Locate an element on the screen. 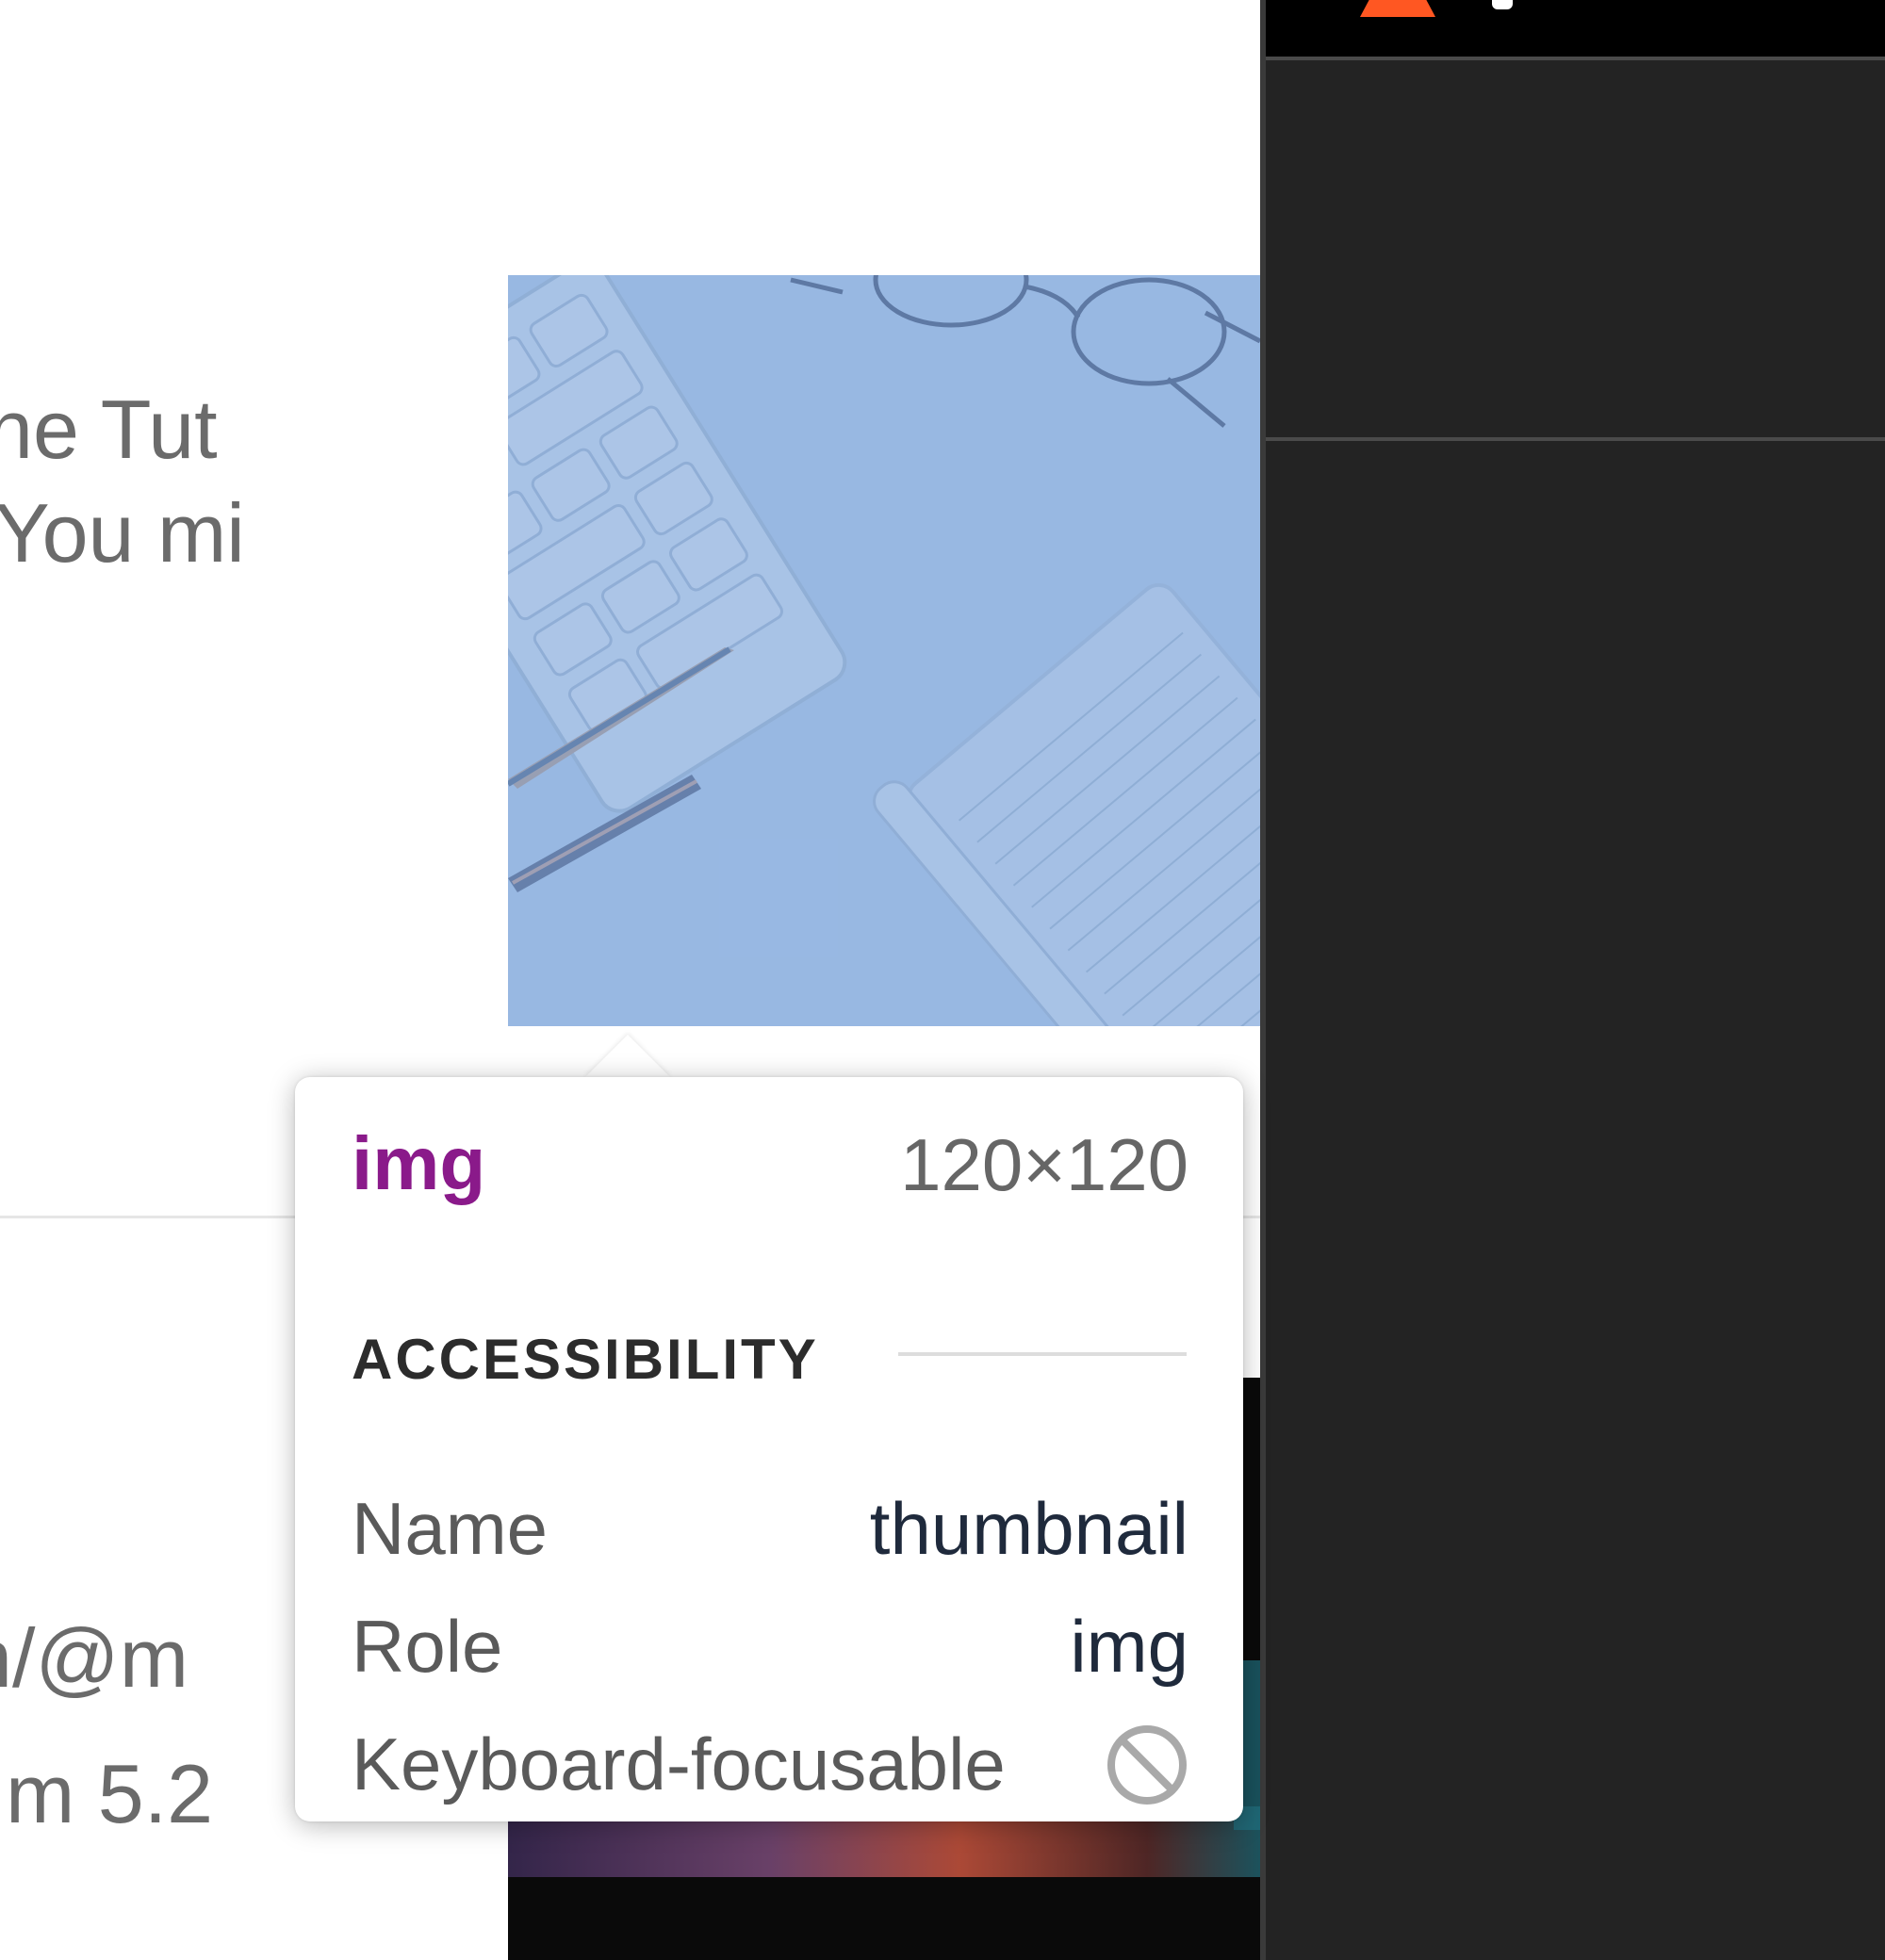 The image size is (1885, 1960). tooltip-arrow is located at coordinates (628, 1056).